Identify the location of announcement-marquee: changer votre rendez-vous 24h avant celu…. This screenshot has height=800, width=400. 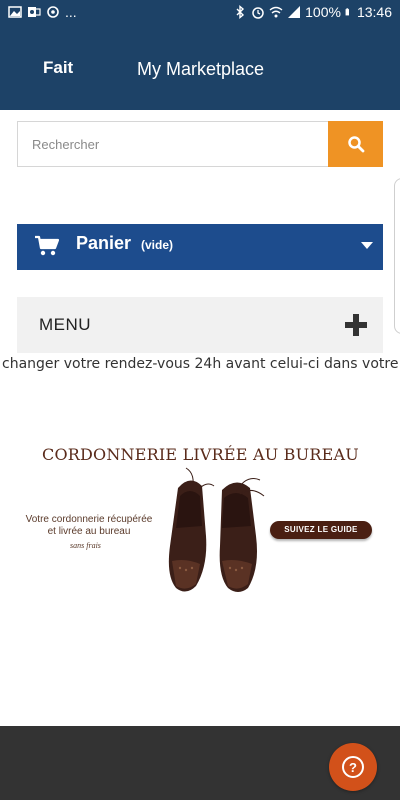
(200, 366).